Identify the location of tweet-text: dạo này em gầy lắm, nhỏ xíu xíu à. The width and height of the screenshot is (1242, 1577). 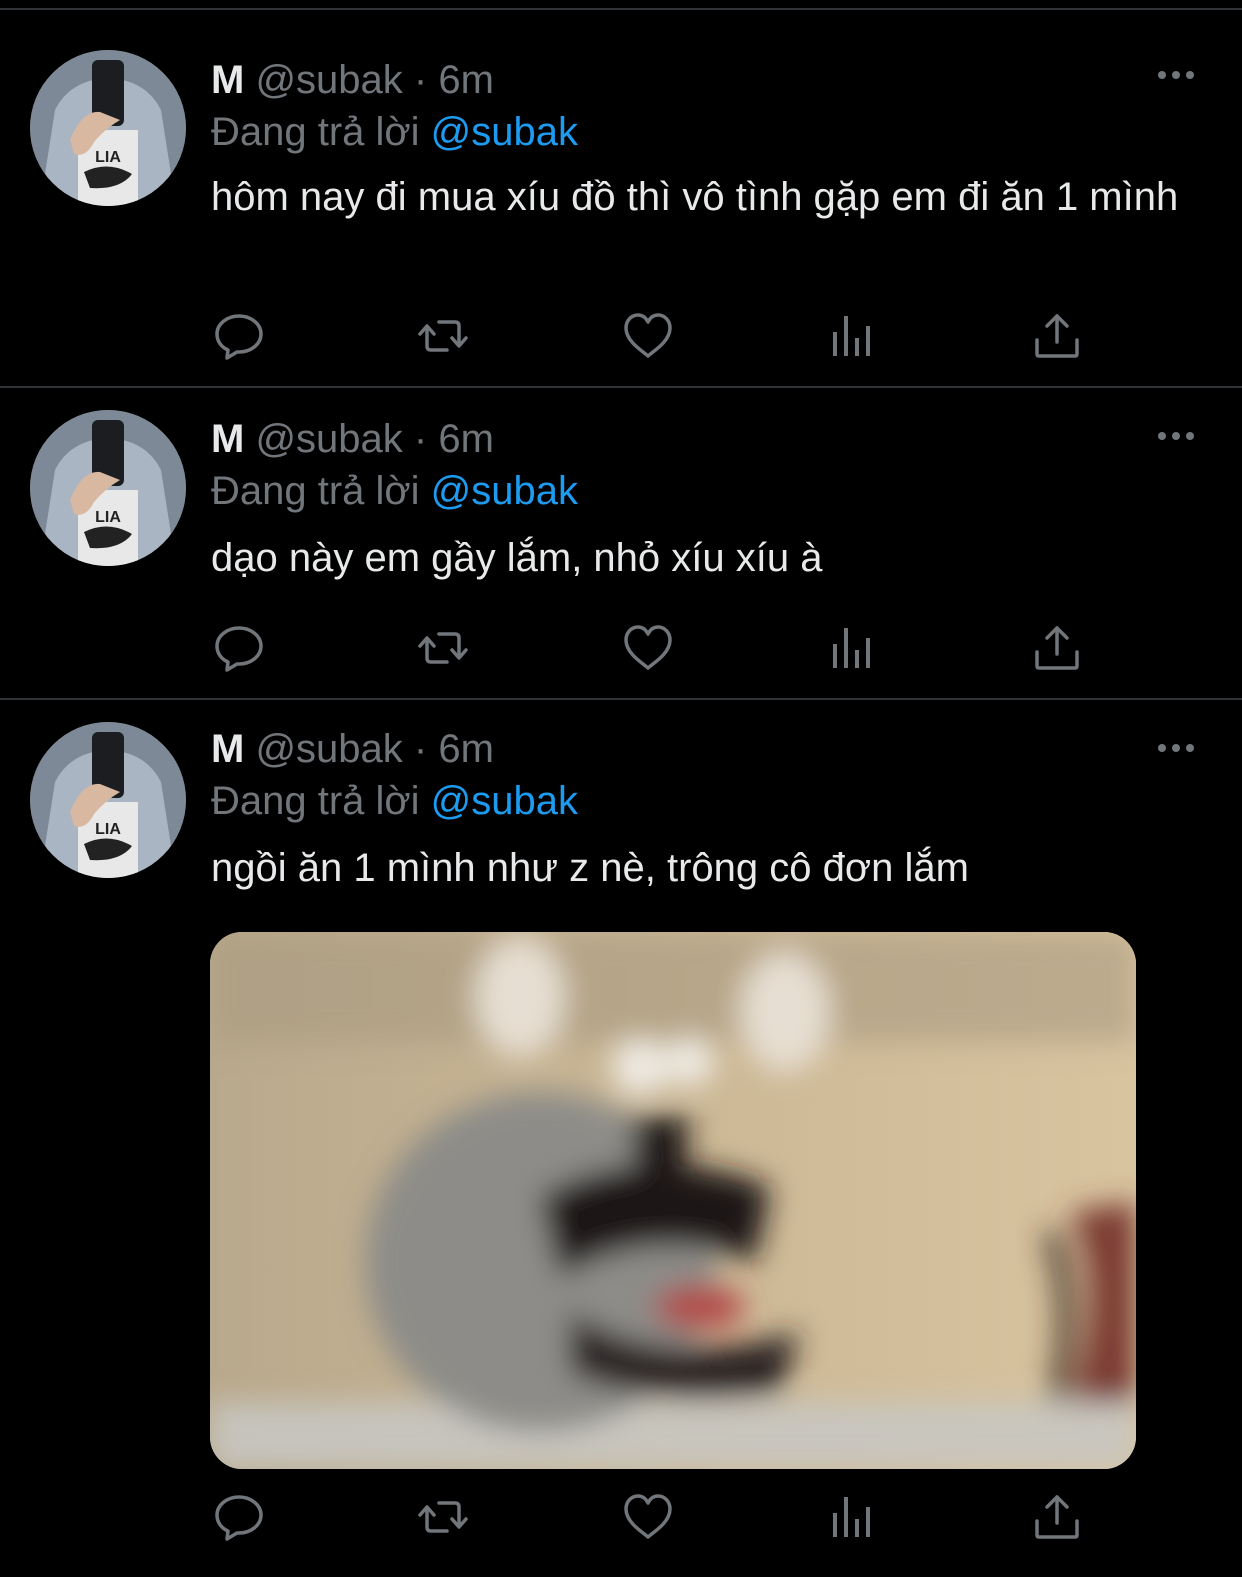
(517, 558).